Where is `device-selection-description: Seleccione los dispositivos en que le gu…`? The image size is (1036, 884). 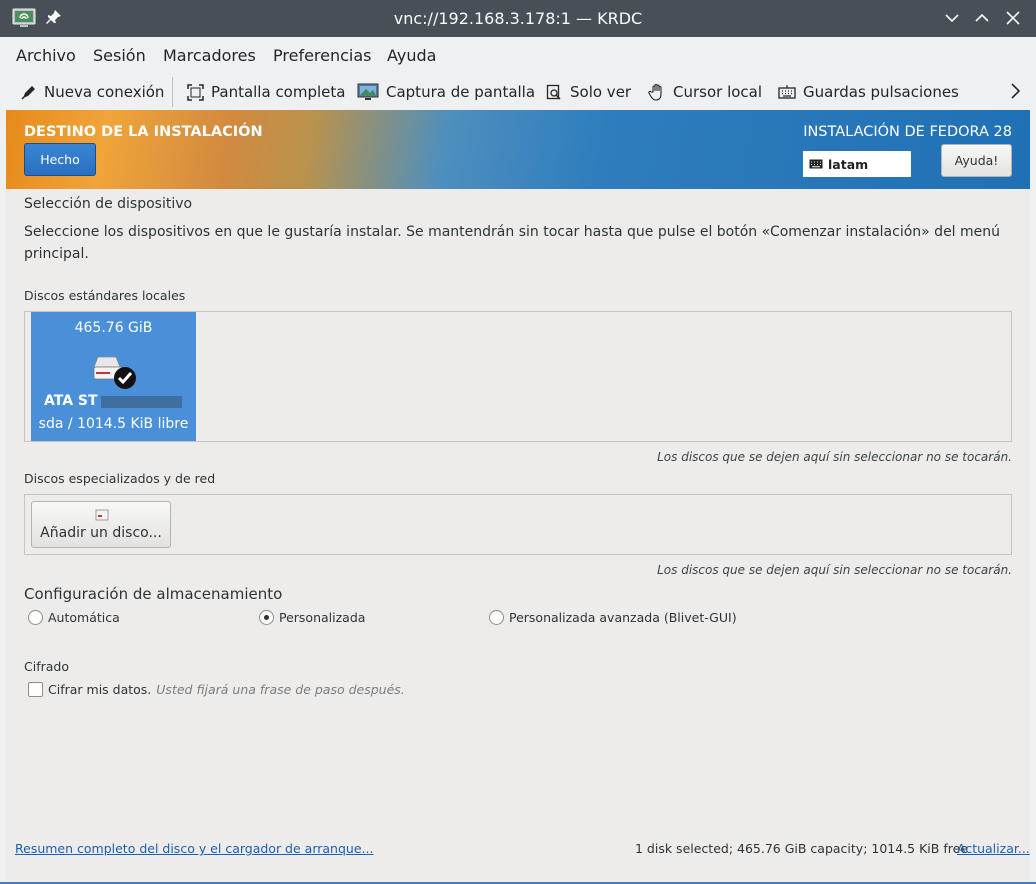 device-selection-description: Seleccione los dispositivos en que le gu… is located at coordinates (512, 243).